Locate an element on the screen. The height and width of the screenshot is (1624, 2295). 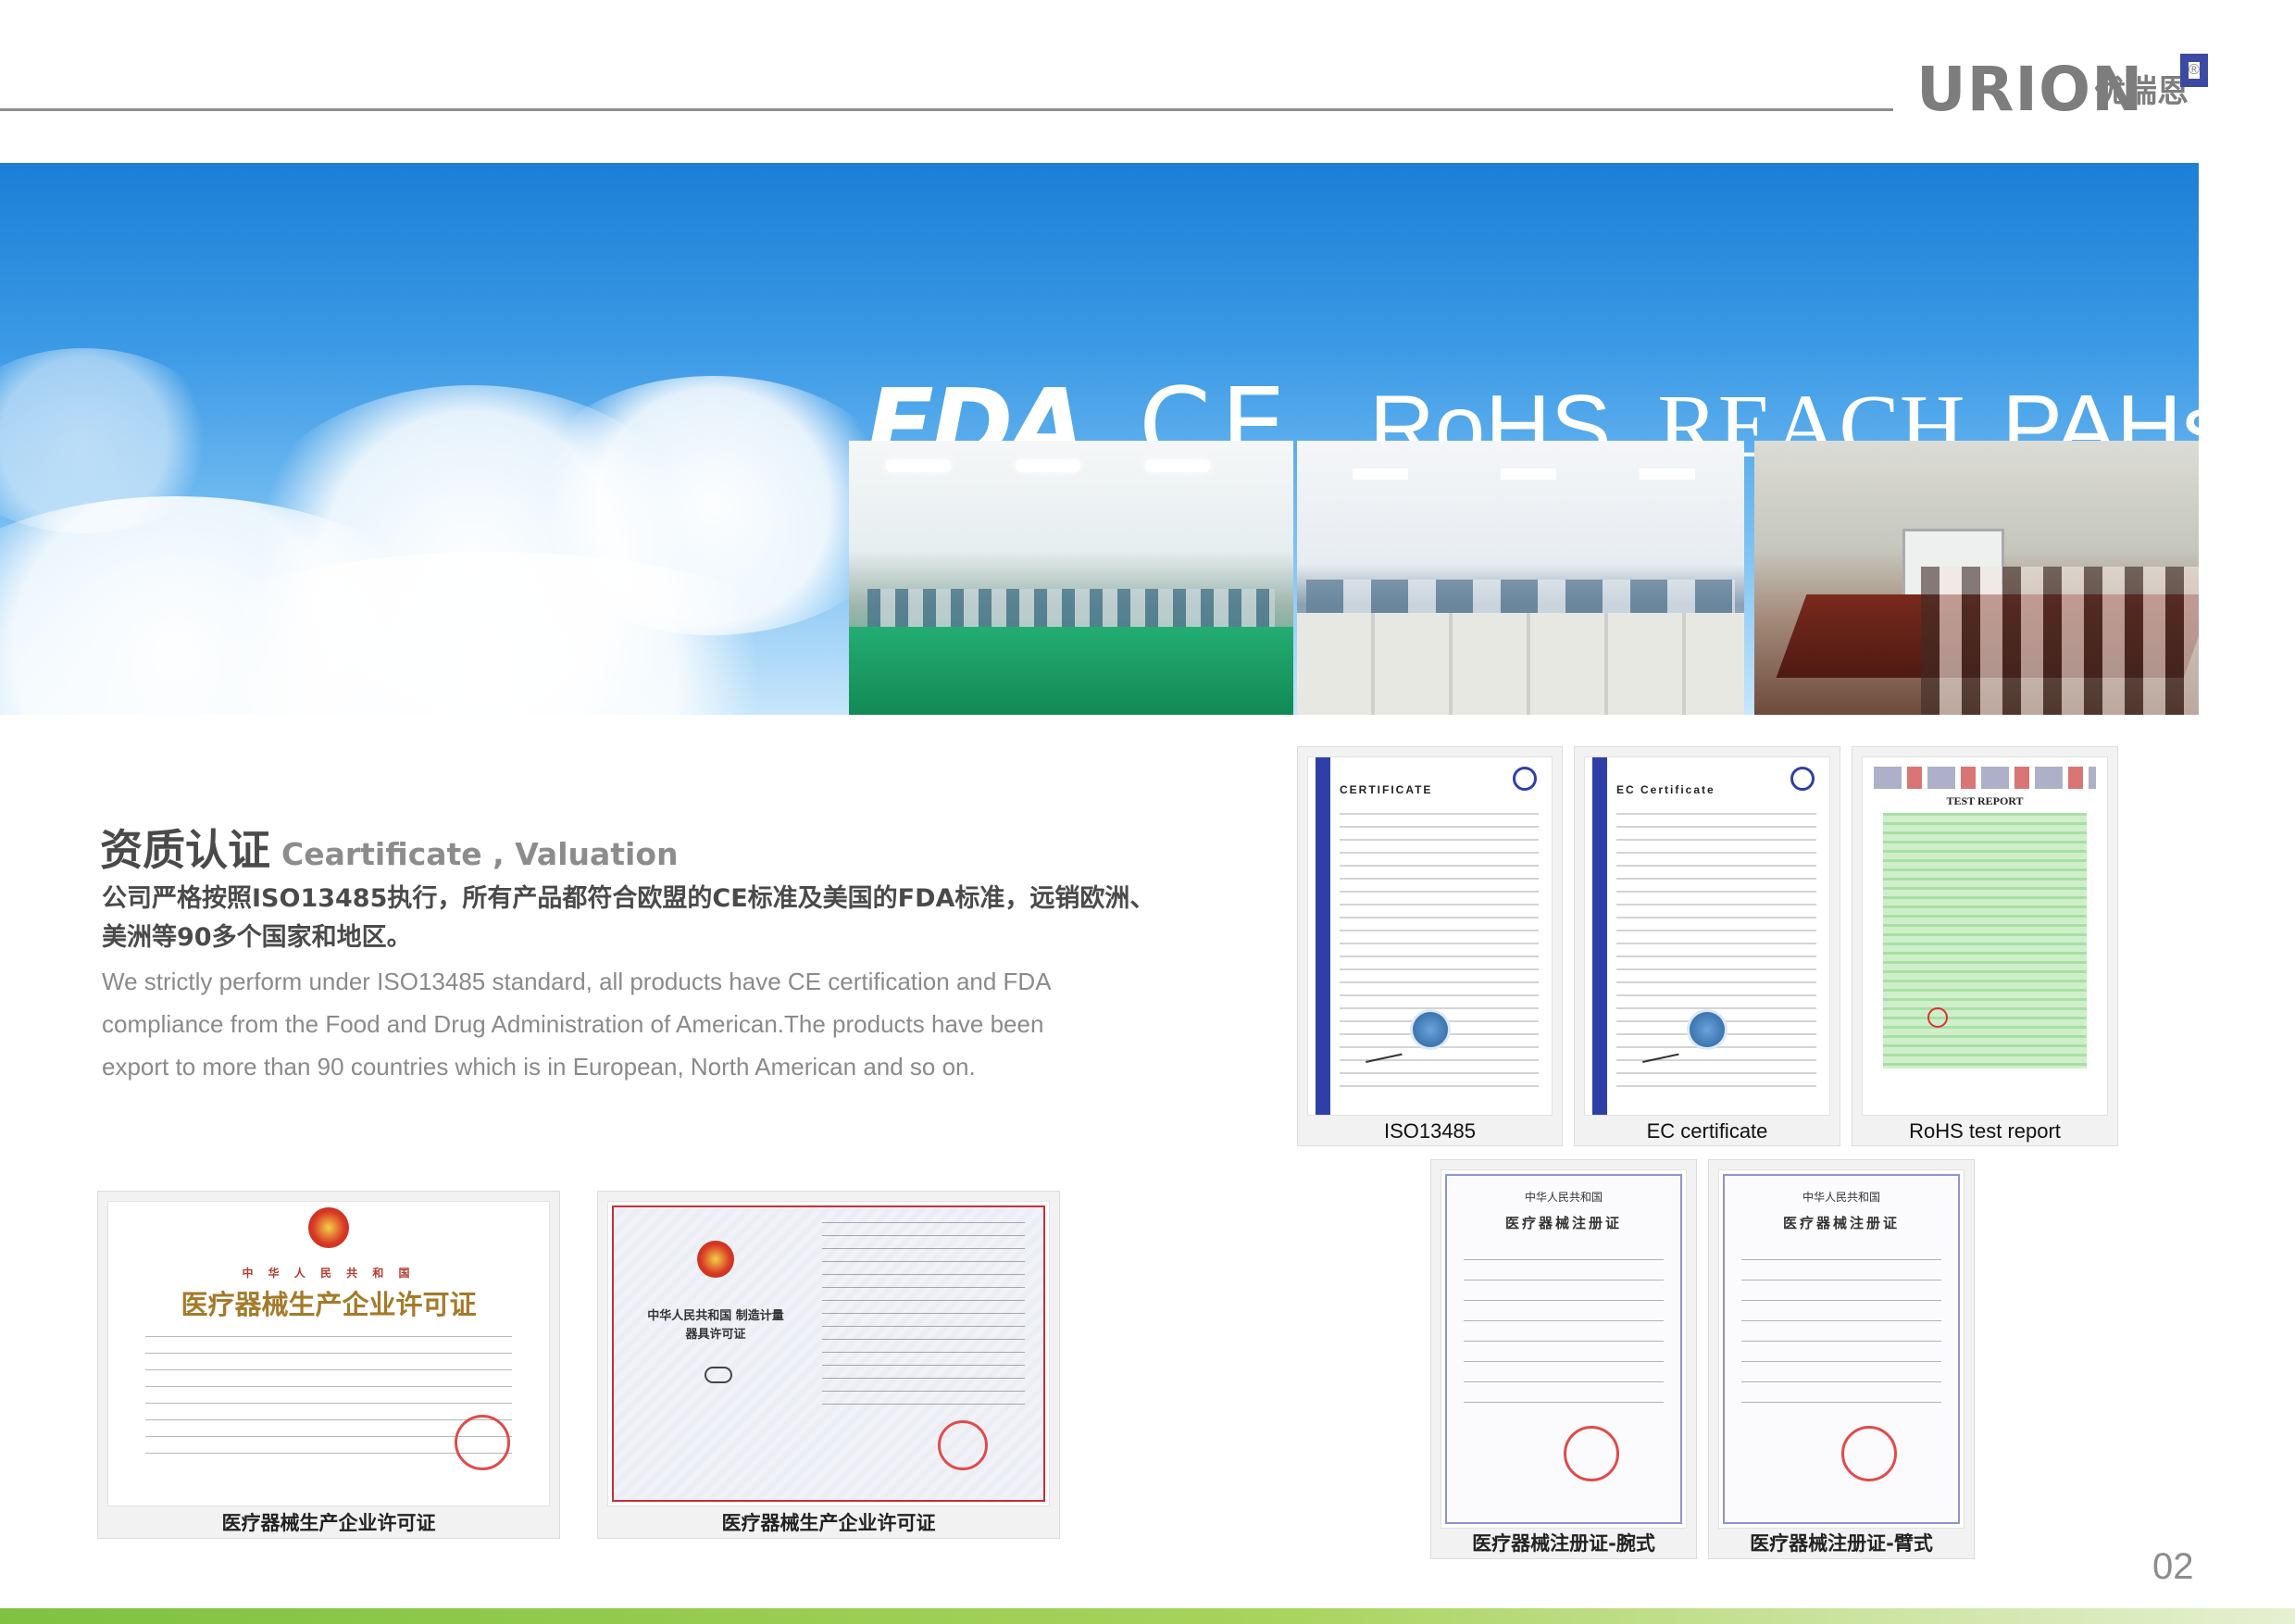
lab-logos is located at coordinates (1985, 778).